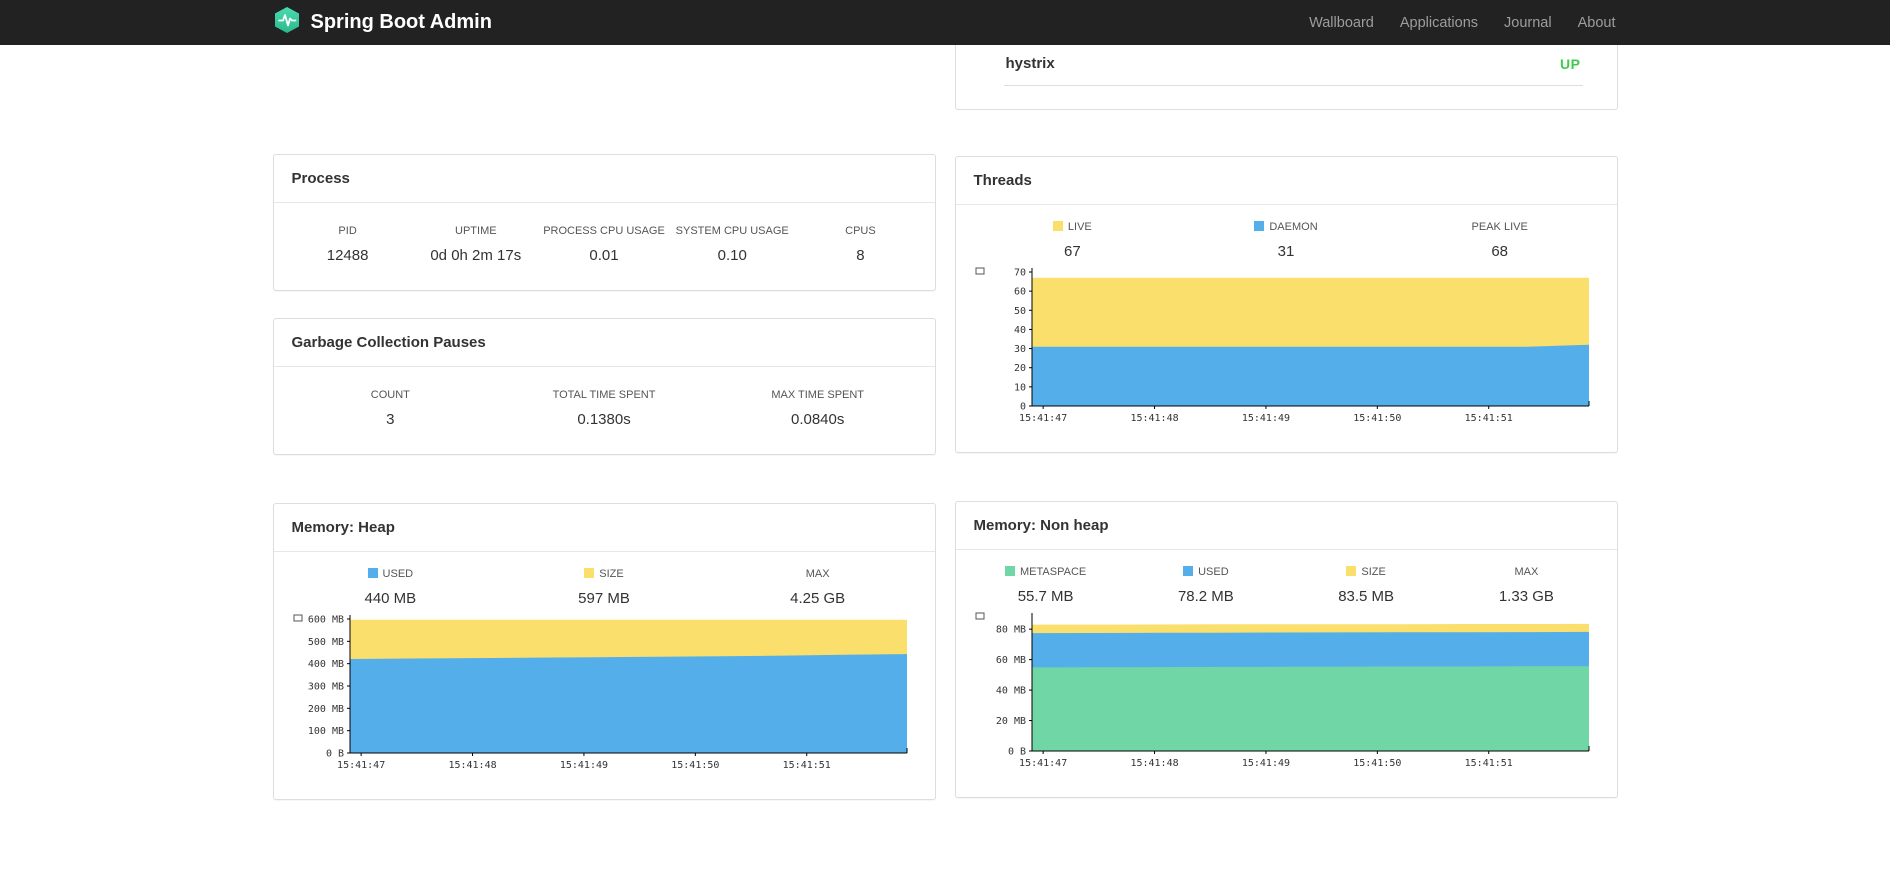 This screenshot has width=1890, height=892. I want to click on svg-text: 70, so click(1019, 273).